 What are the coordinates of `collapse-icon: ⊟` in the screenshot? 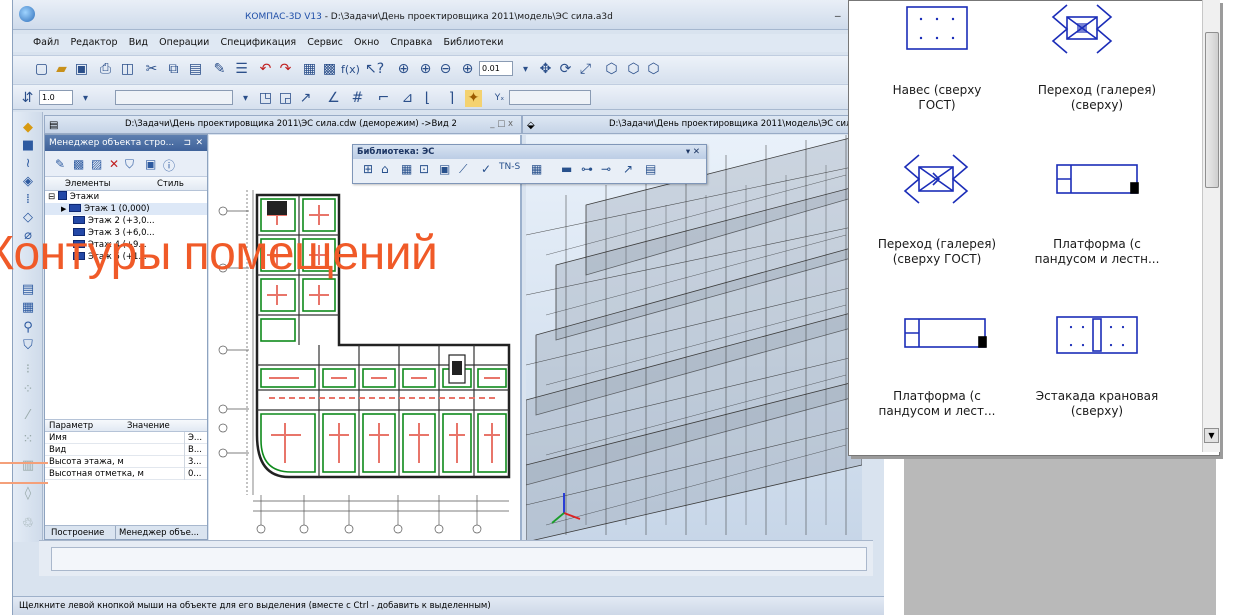 It's located at (51, 197).